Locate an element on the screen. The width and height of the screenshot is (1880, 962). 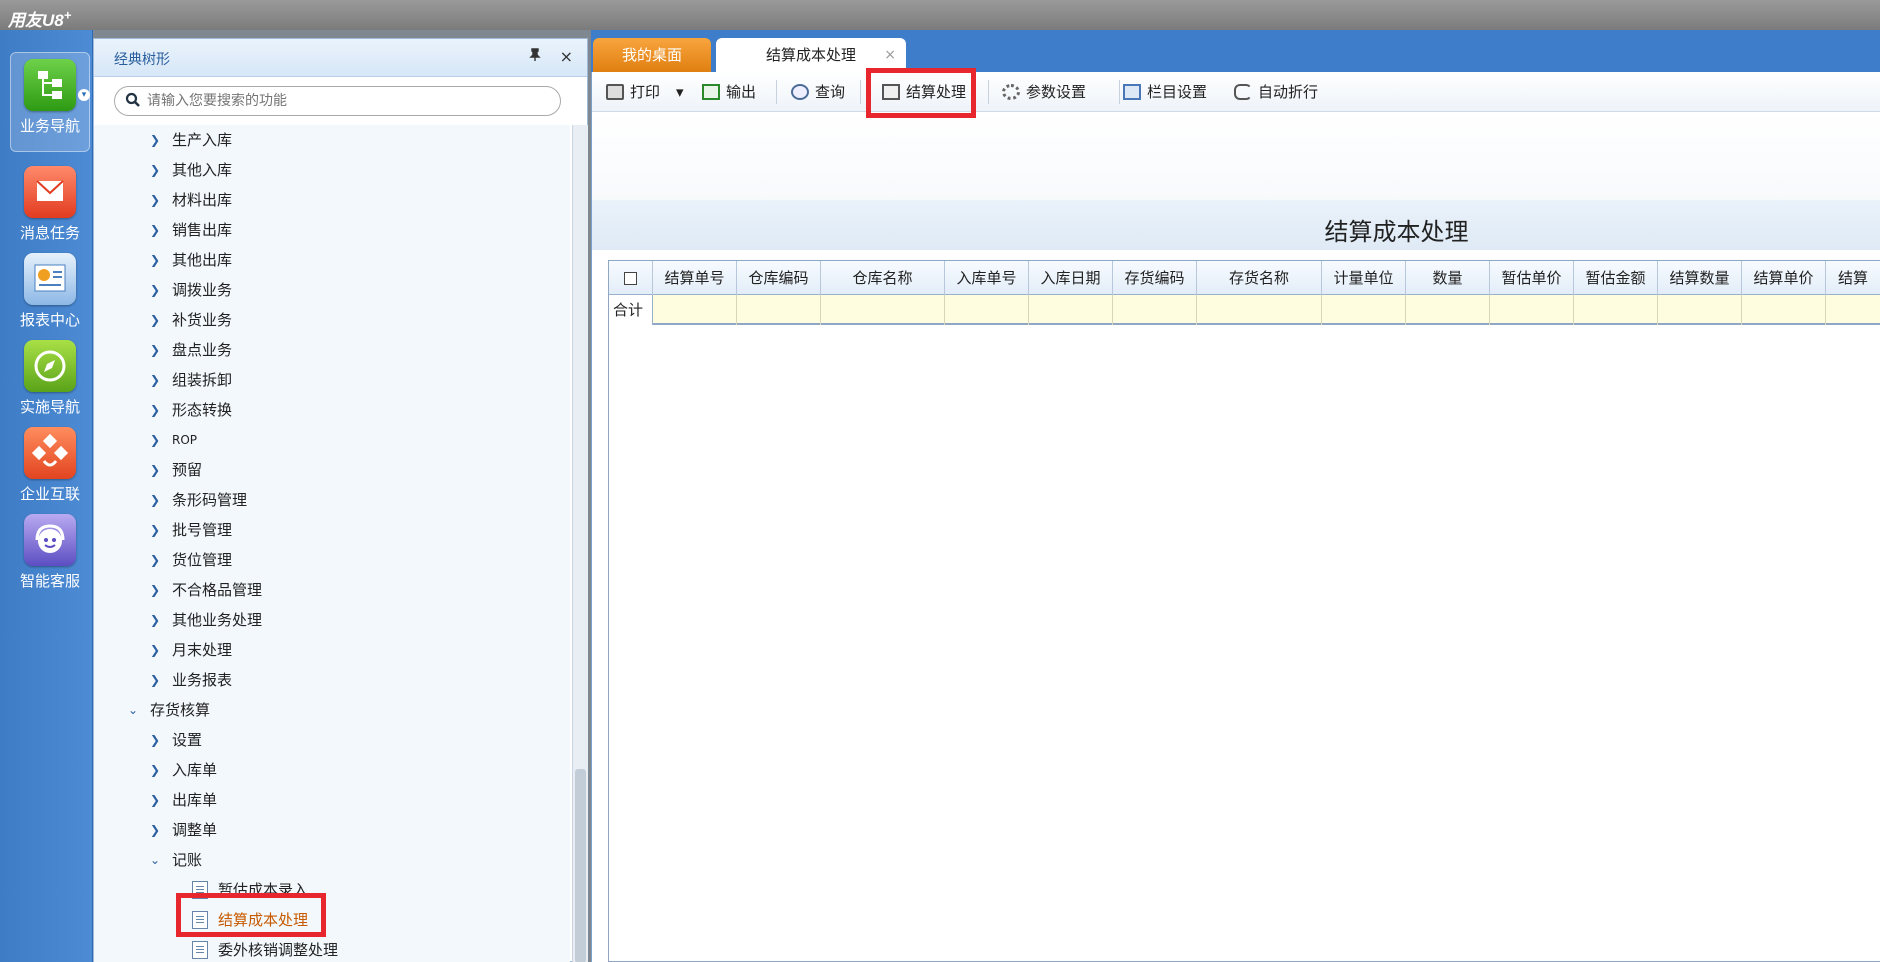
tree-item-other-outbound: ❯ 其他出库 is located at coordinates (332, 260).